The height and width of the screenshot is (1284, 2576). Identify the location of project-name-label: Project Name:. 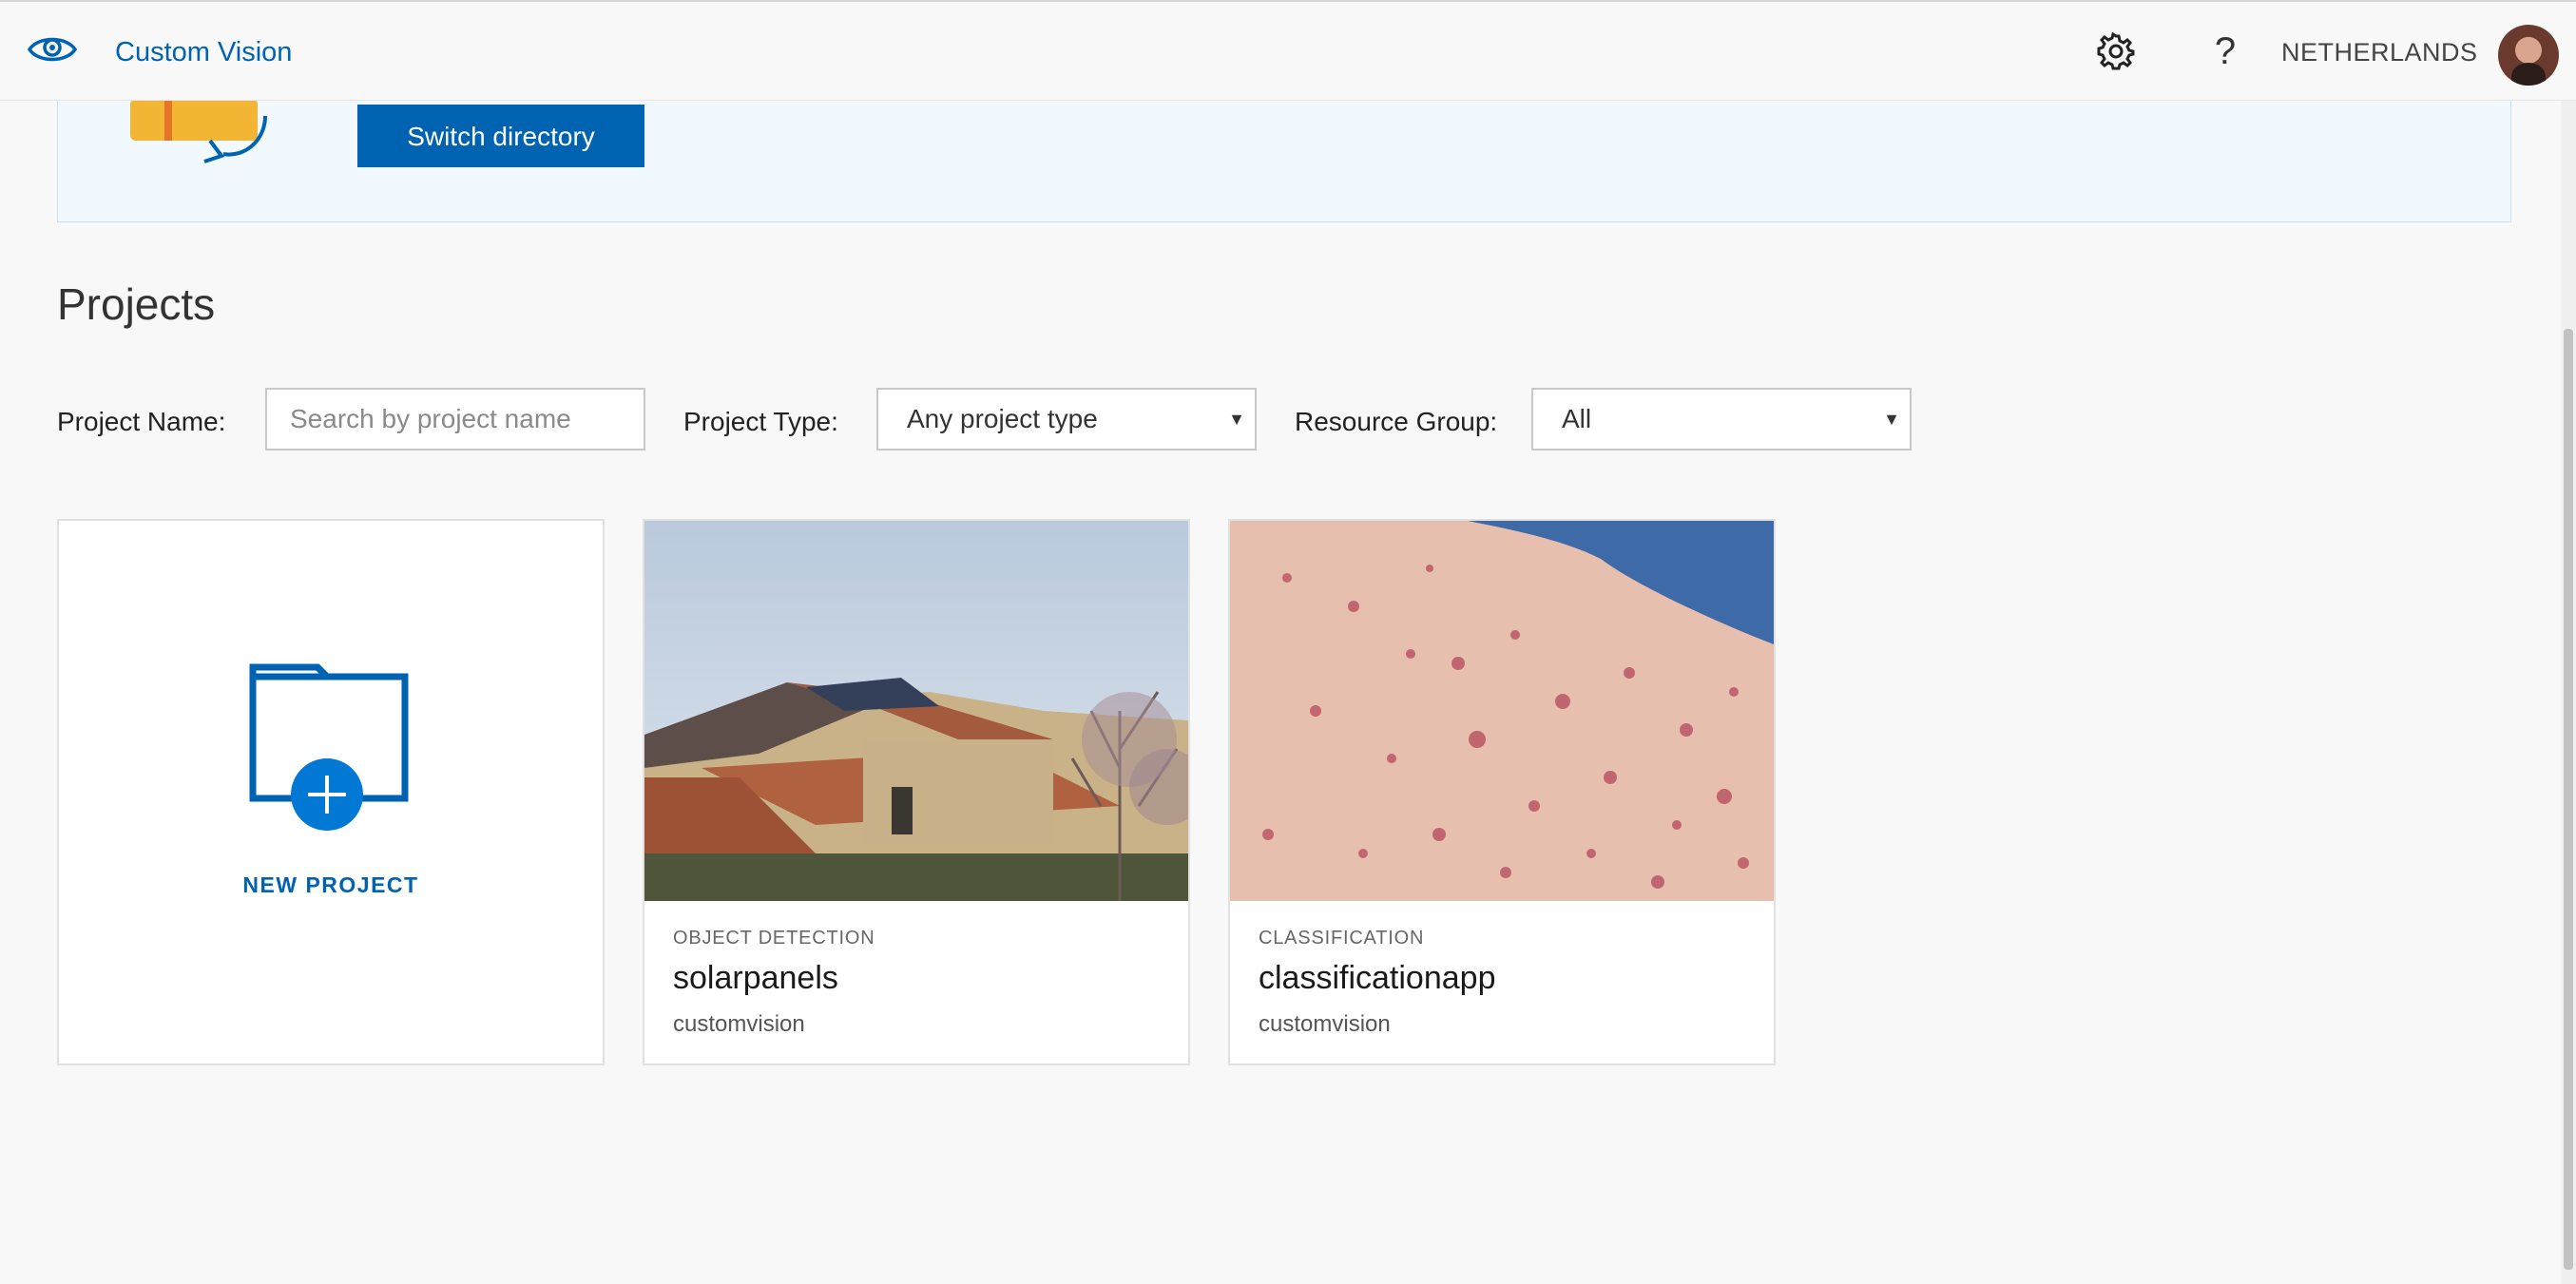
(141, 421).